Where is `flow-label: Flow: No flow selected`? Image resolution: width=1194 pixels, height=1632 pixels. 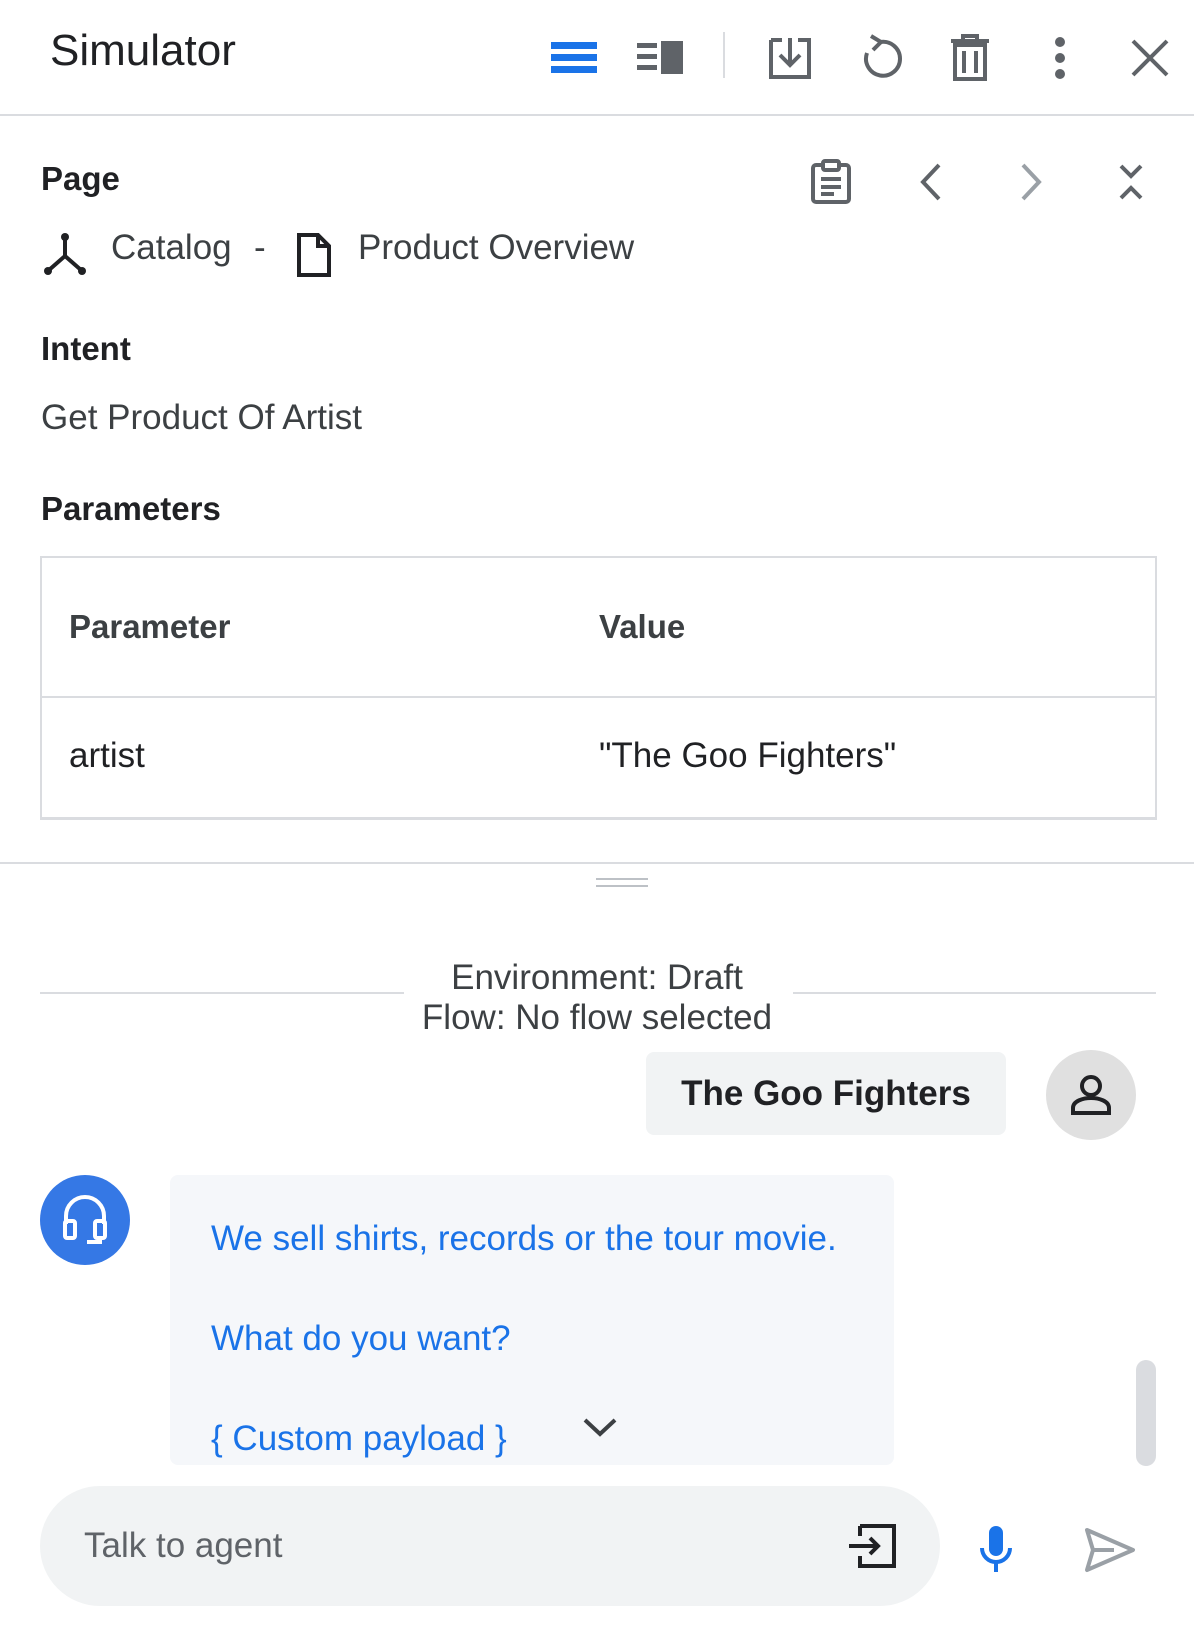
flow-label: Flow: No flow selected is located at coordinates (597, 1017).